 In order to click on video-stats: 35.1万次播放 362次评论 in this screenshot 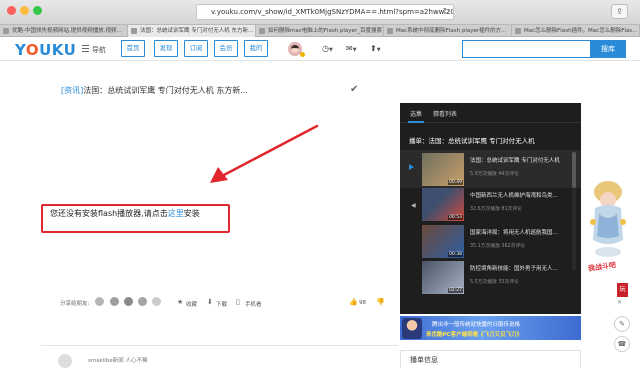, I will do `click(497, 246)`.